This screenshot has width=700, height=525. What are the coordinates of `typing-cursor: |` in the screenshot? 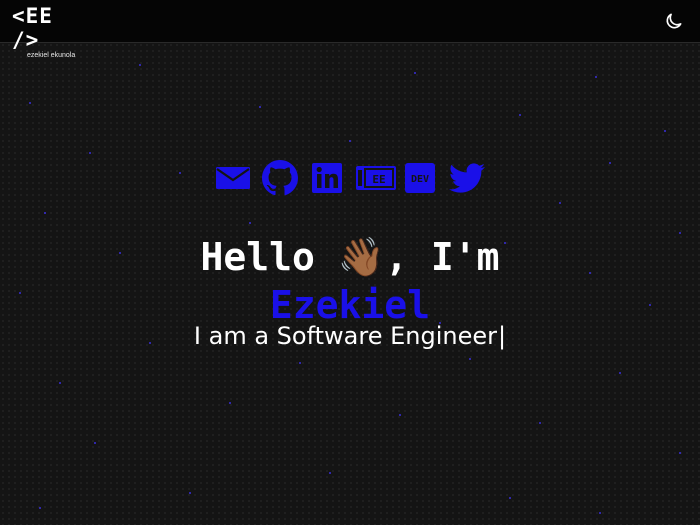 It's located at (502, 336).